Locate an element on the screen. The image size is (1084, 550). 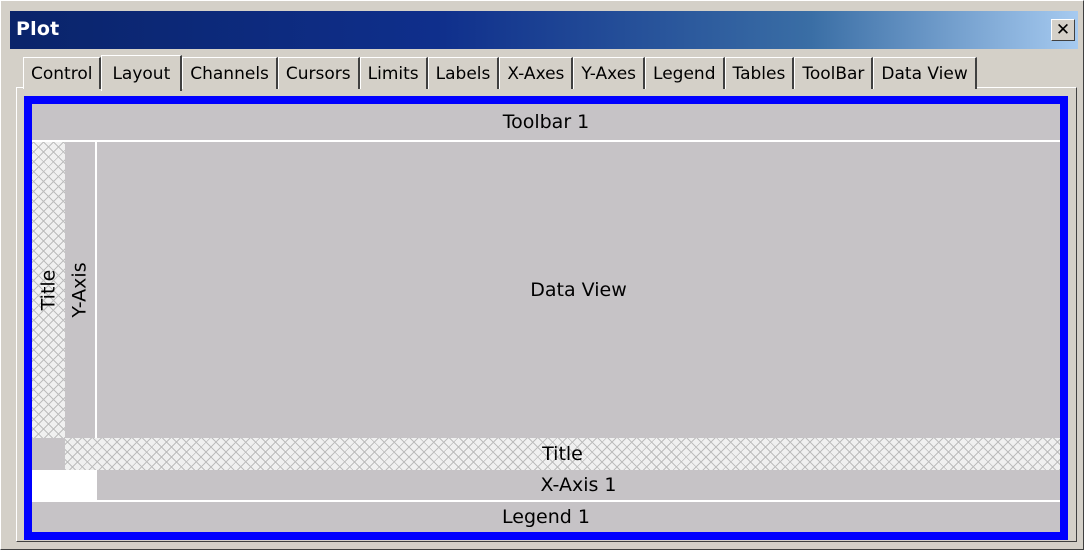
tab-toolbar: ToolBar is located at coordinates (834, 73).